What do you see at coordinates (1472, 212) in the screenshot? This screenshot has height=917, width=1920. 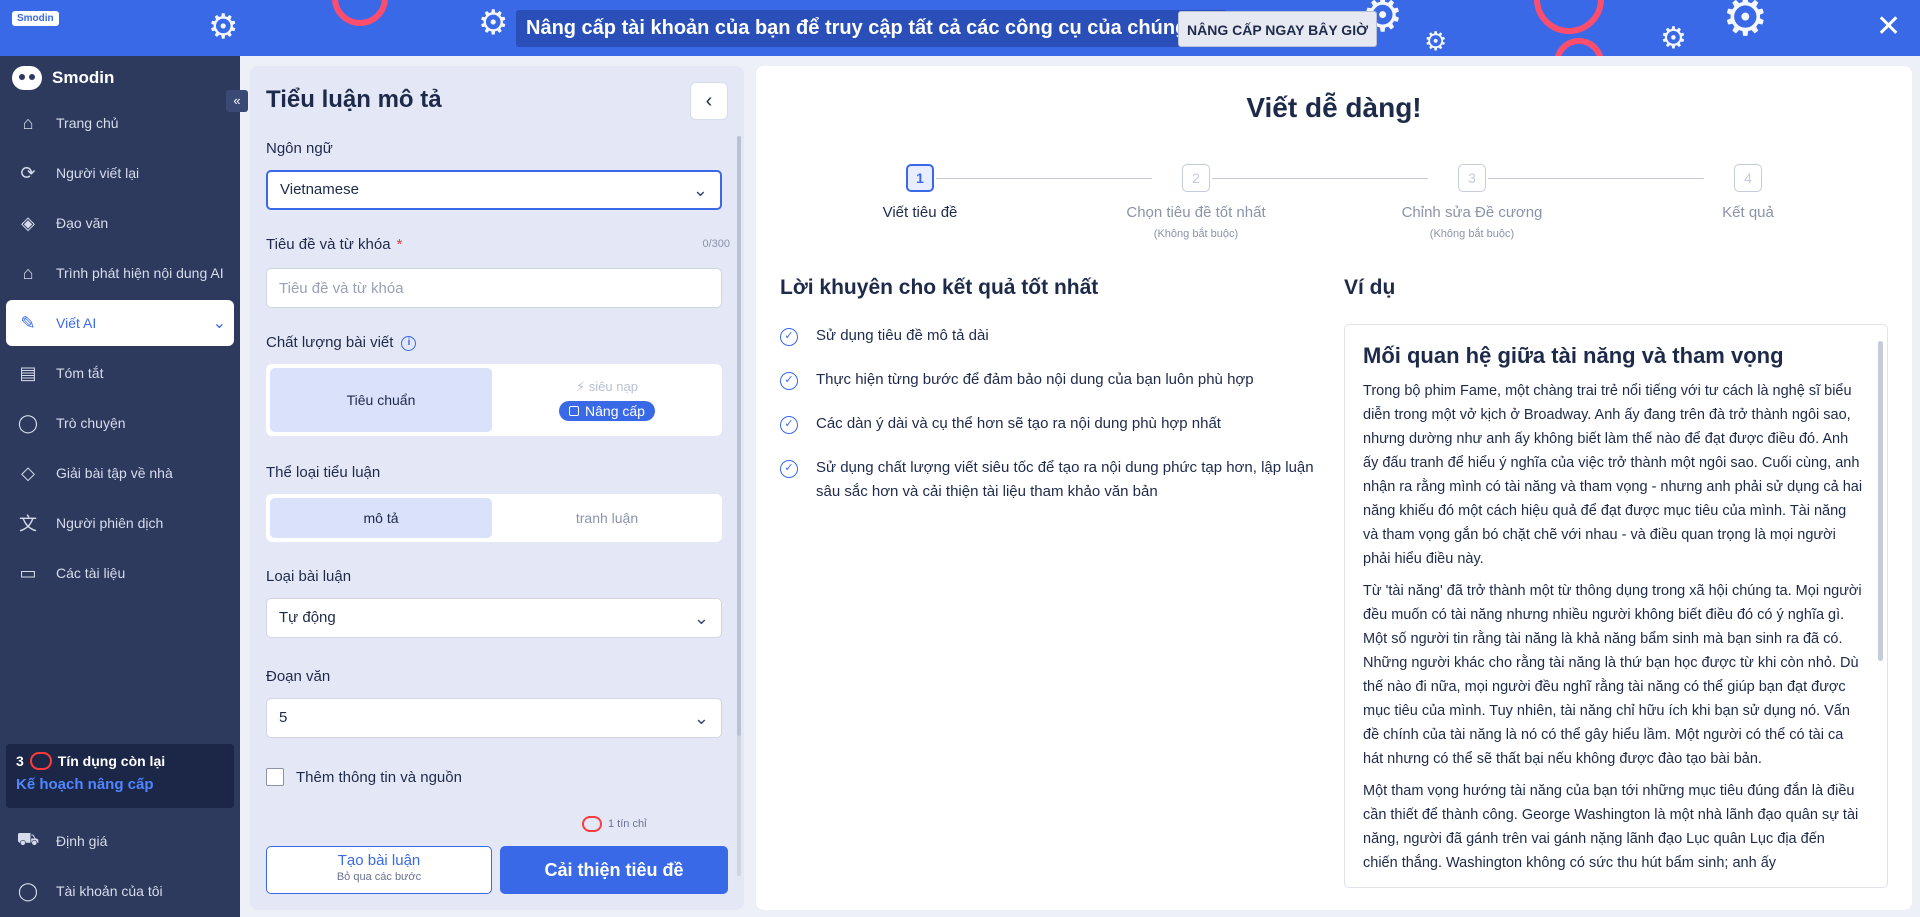 I see `step-3-label: Chỉnh sửa Đề cương` at bounding box center [1472, 212].